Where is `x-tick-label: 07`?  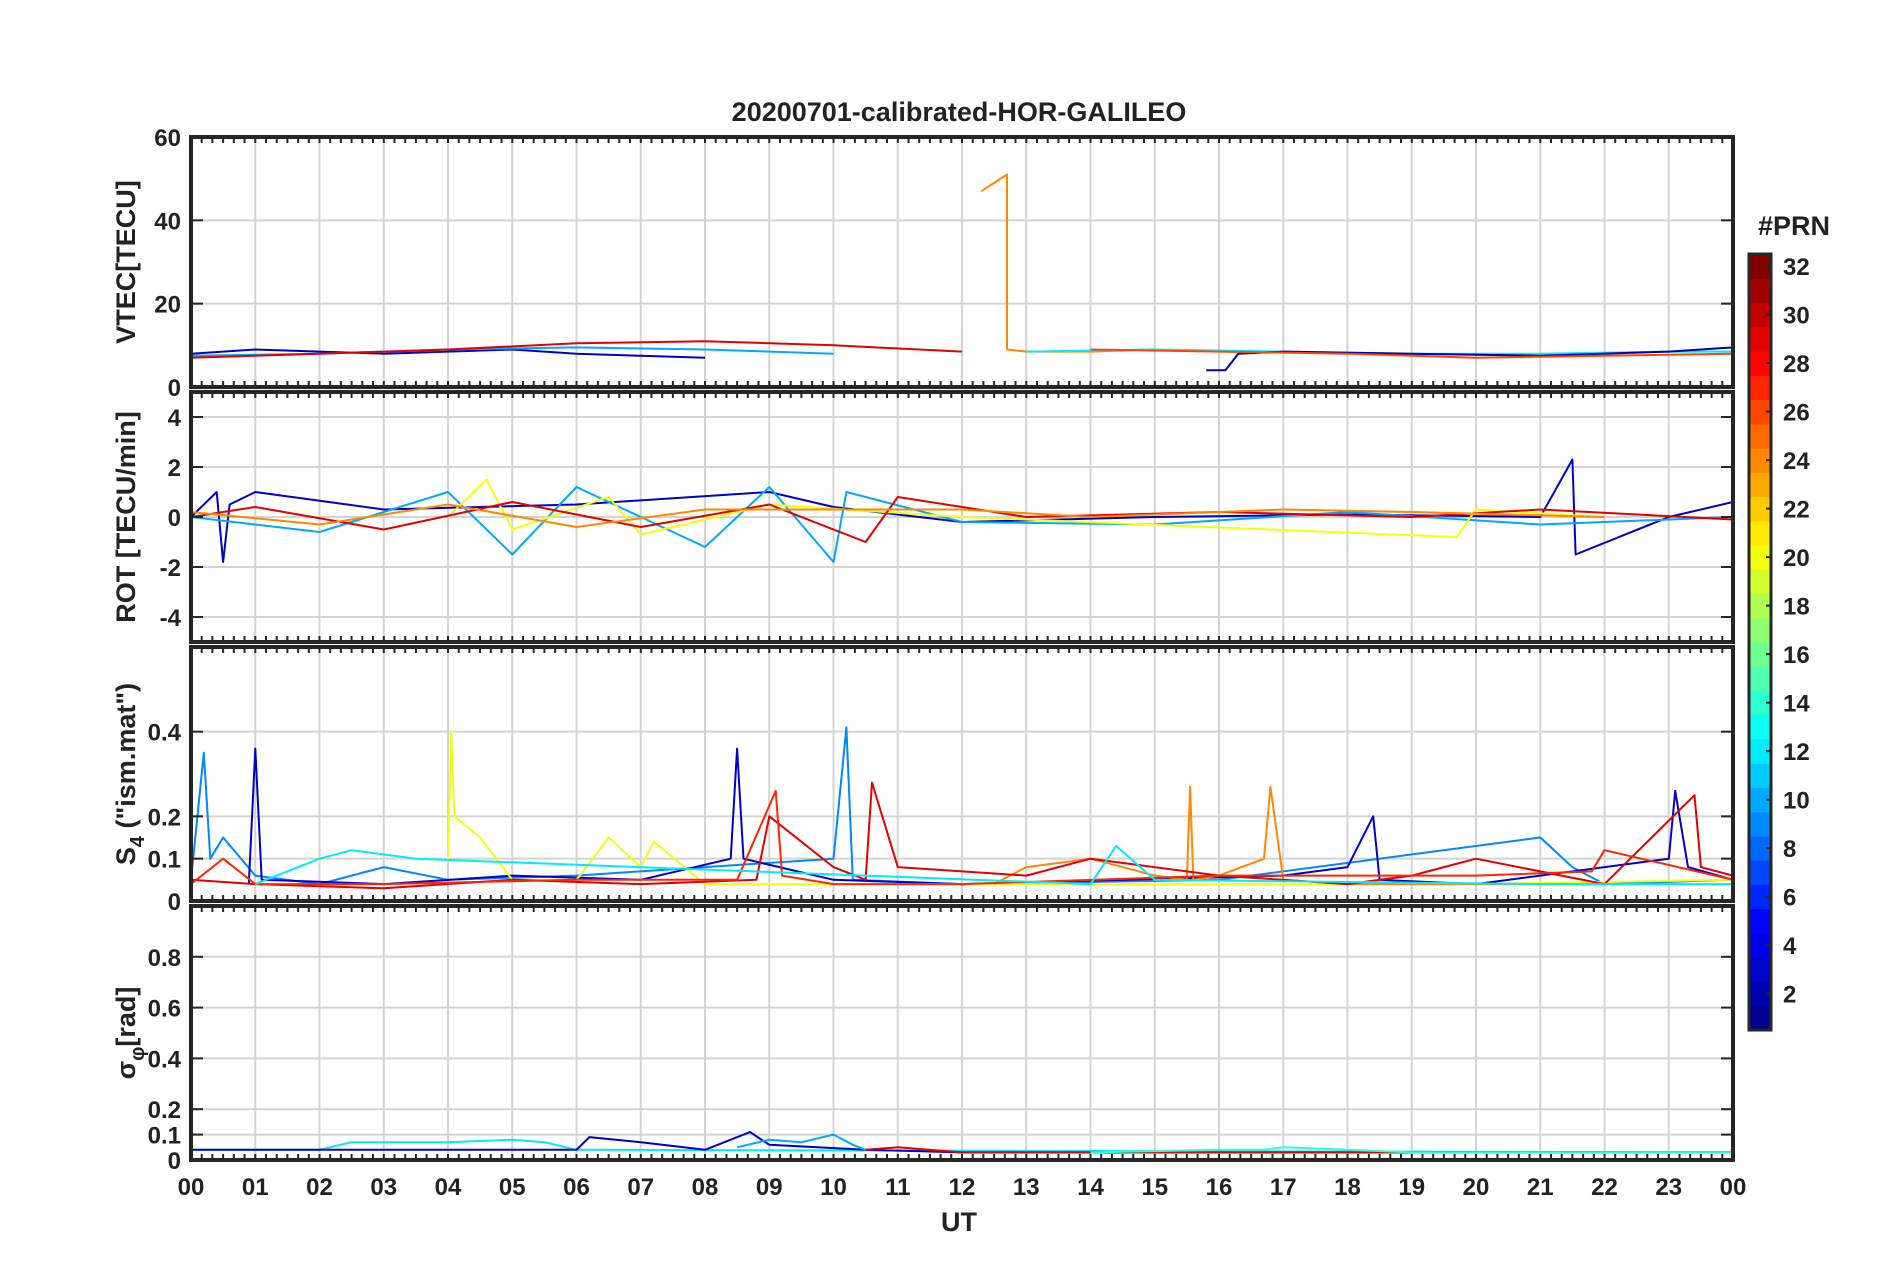 x-tick-label: 07 is located at coordinates (640, 1187).